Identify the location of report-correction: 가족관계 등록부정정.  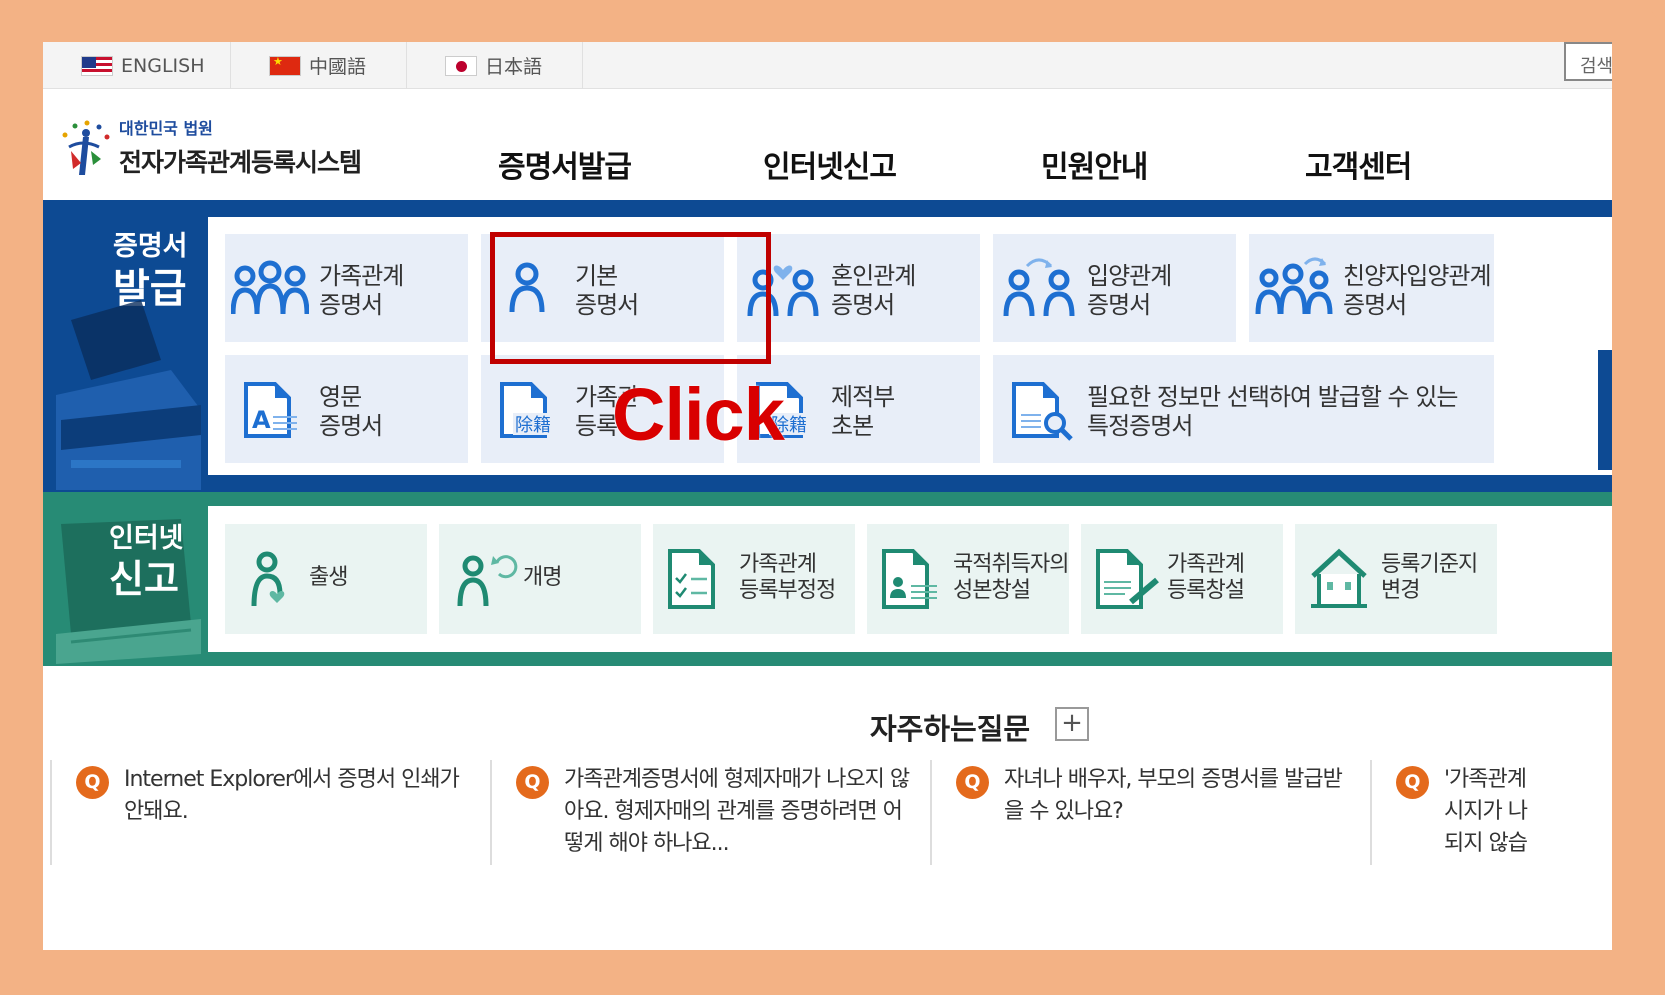
(754, 579).